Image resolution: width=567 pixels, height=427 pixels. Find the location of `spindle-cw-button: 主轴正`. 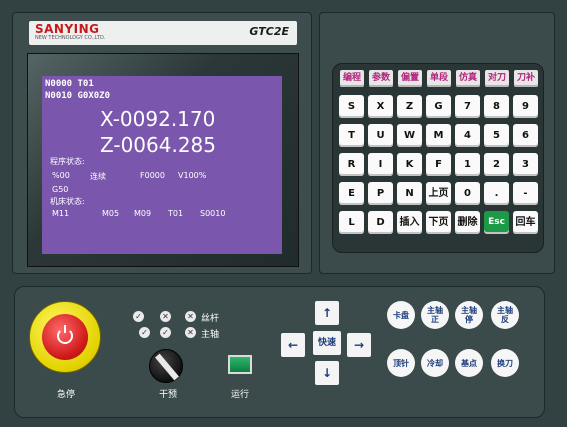

spindle-cw-button: 主轴正 is located at coordinates (435, 315).